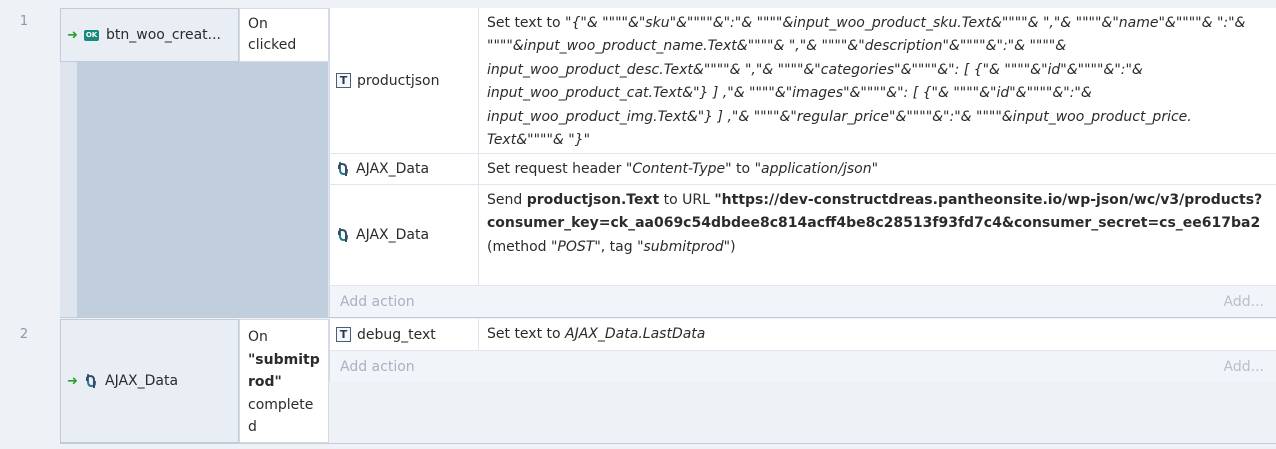 This screenshot has width=1276, height=449. Describe the element at coordinates (142, 381) in the screenshot. I see `event-object-name: AJAX_Data` at that location.